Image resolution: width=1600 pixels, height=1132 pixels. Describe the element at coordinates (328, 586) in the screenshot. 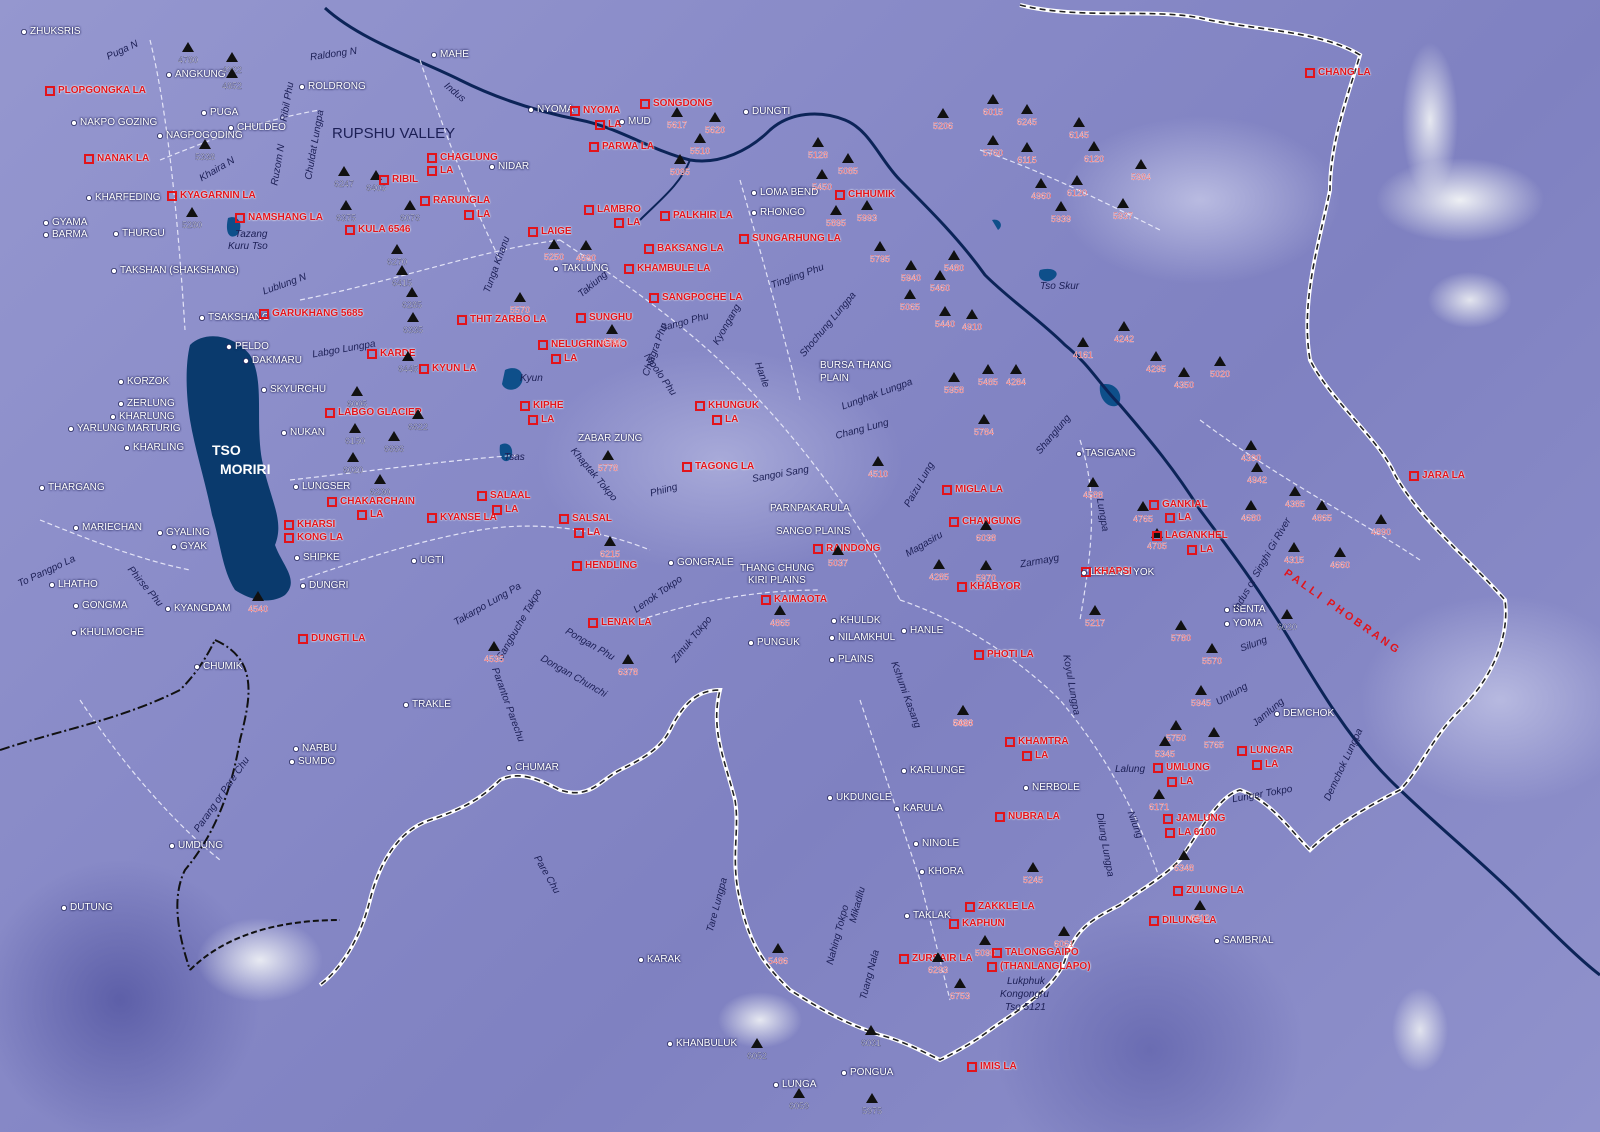

I see `place-dungri: DUNGRI` at that location.